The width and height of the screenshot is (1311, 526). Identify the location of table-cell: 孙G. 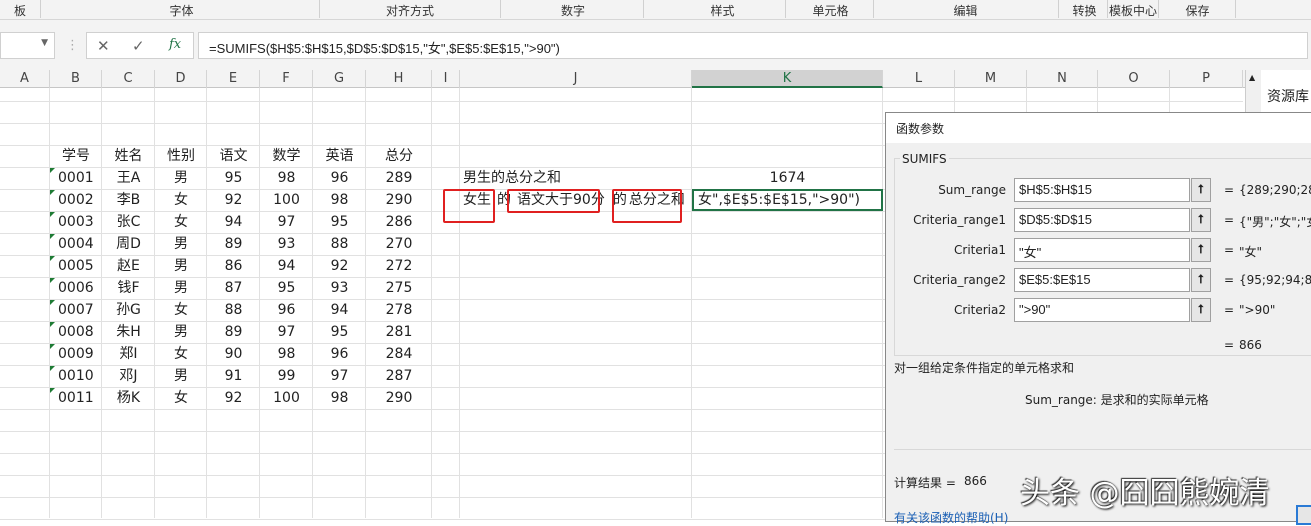
(128, 310).